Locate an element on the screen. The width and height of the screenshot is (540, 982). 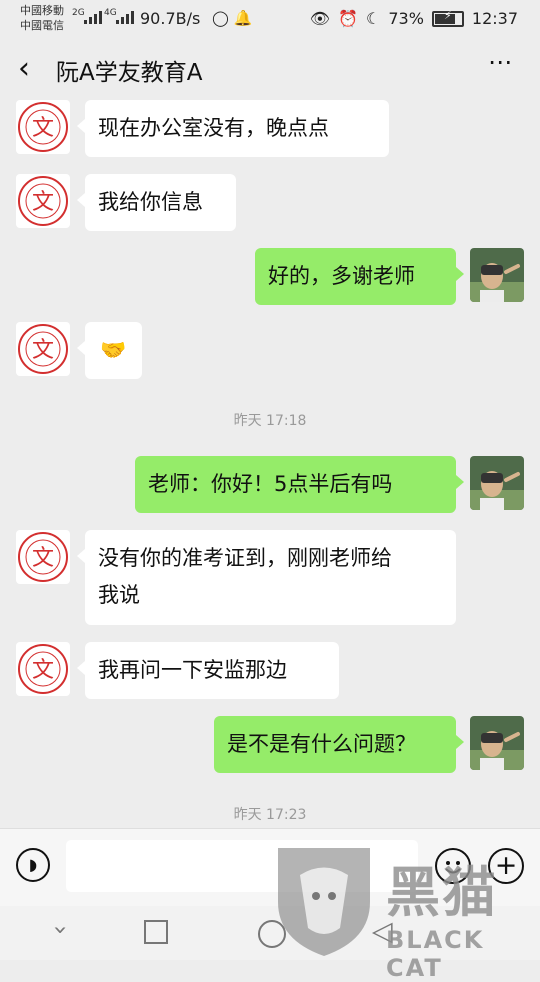
network-type-2: 4G is located at coordinates (110, 13).